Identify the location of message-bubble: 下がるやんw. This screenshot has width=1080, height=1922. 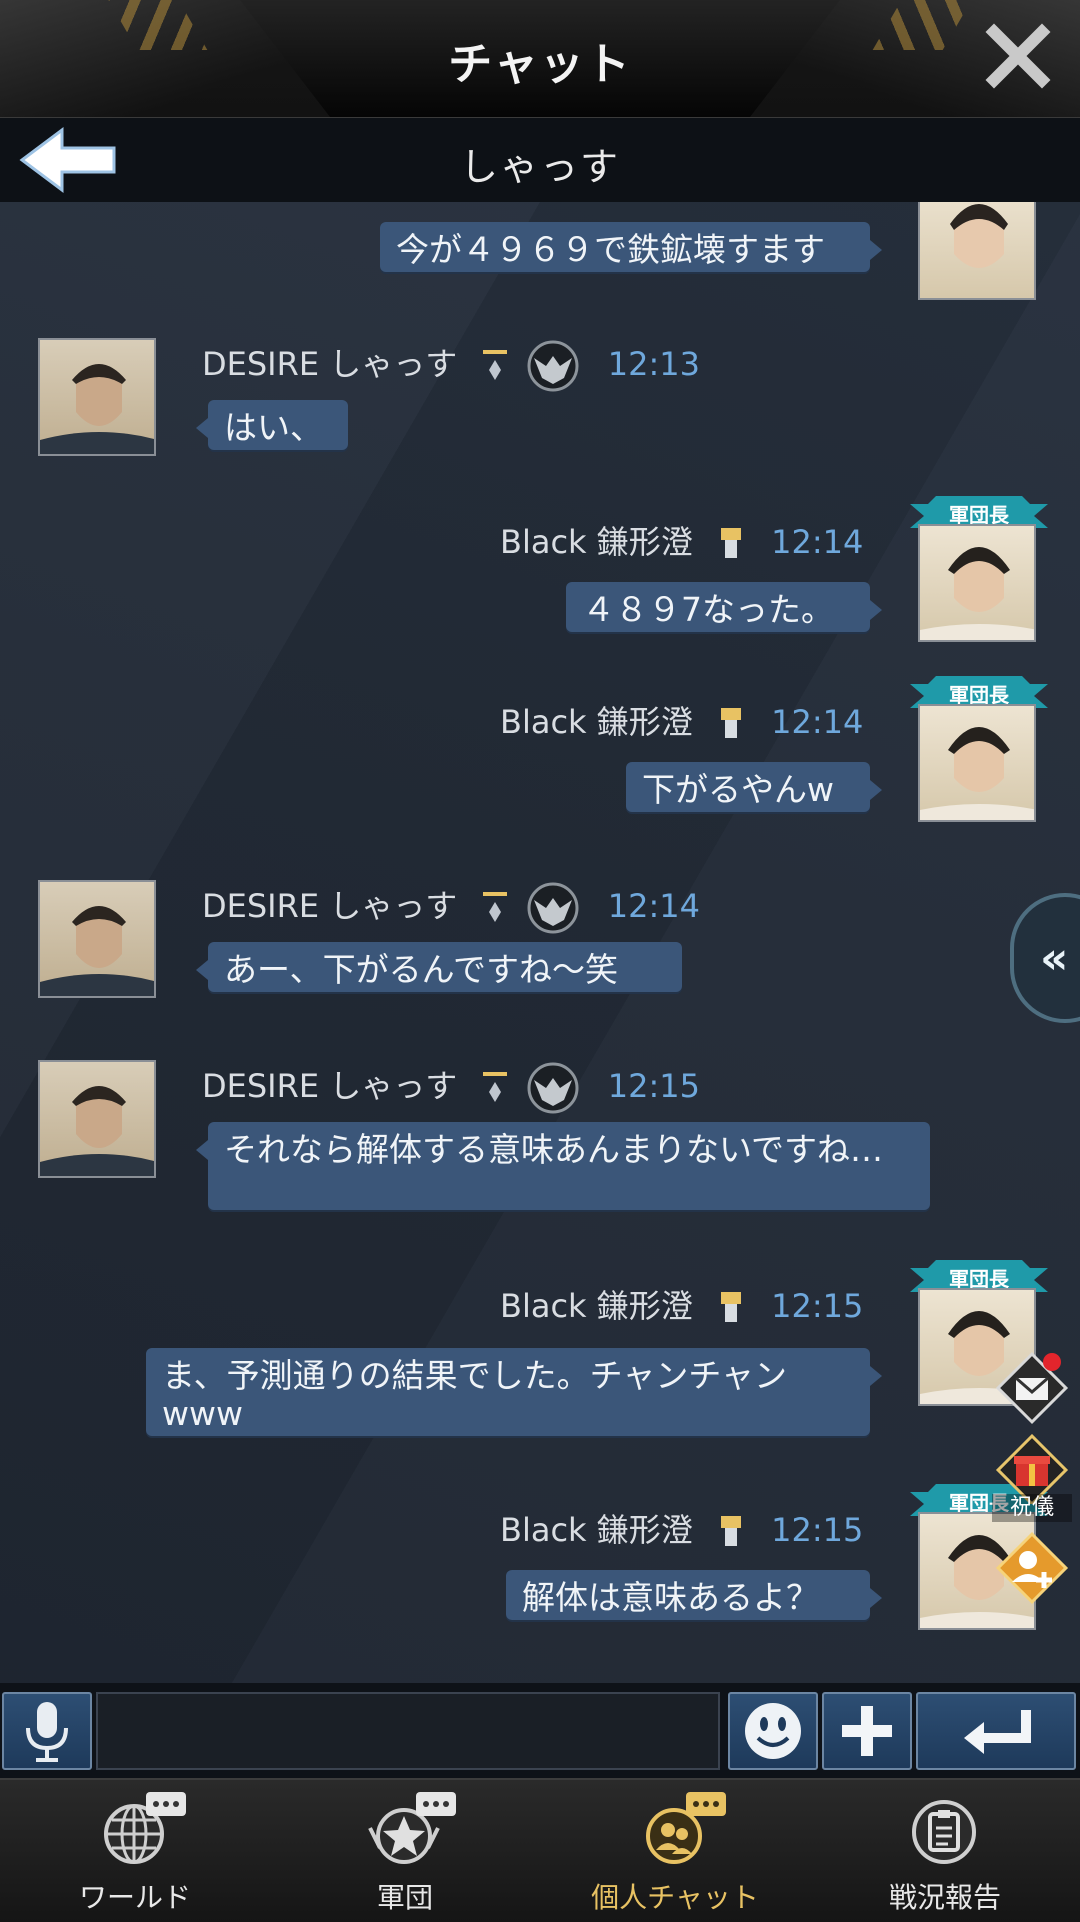
(754, 787).